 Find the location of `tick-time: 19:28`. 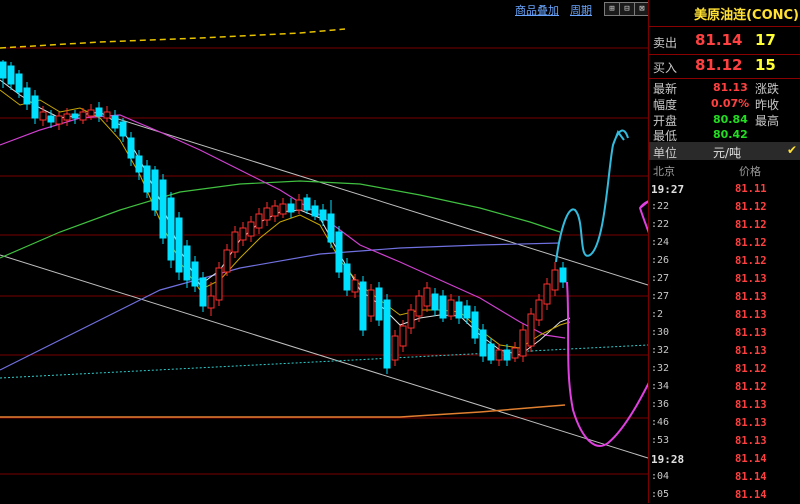

tick-time: 19:28 is located at coordinates (668, 459).